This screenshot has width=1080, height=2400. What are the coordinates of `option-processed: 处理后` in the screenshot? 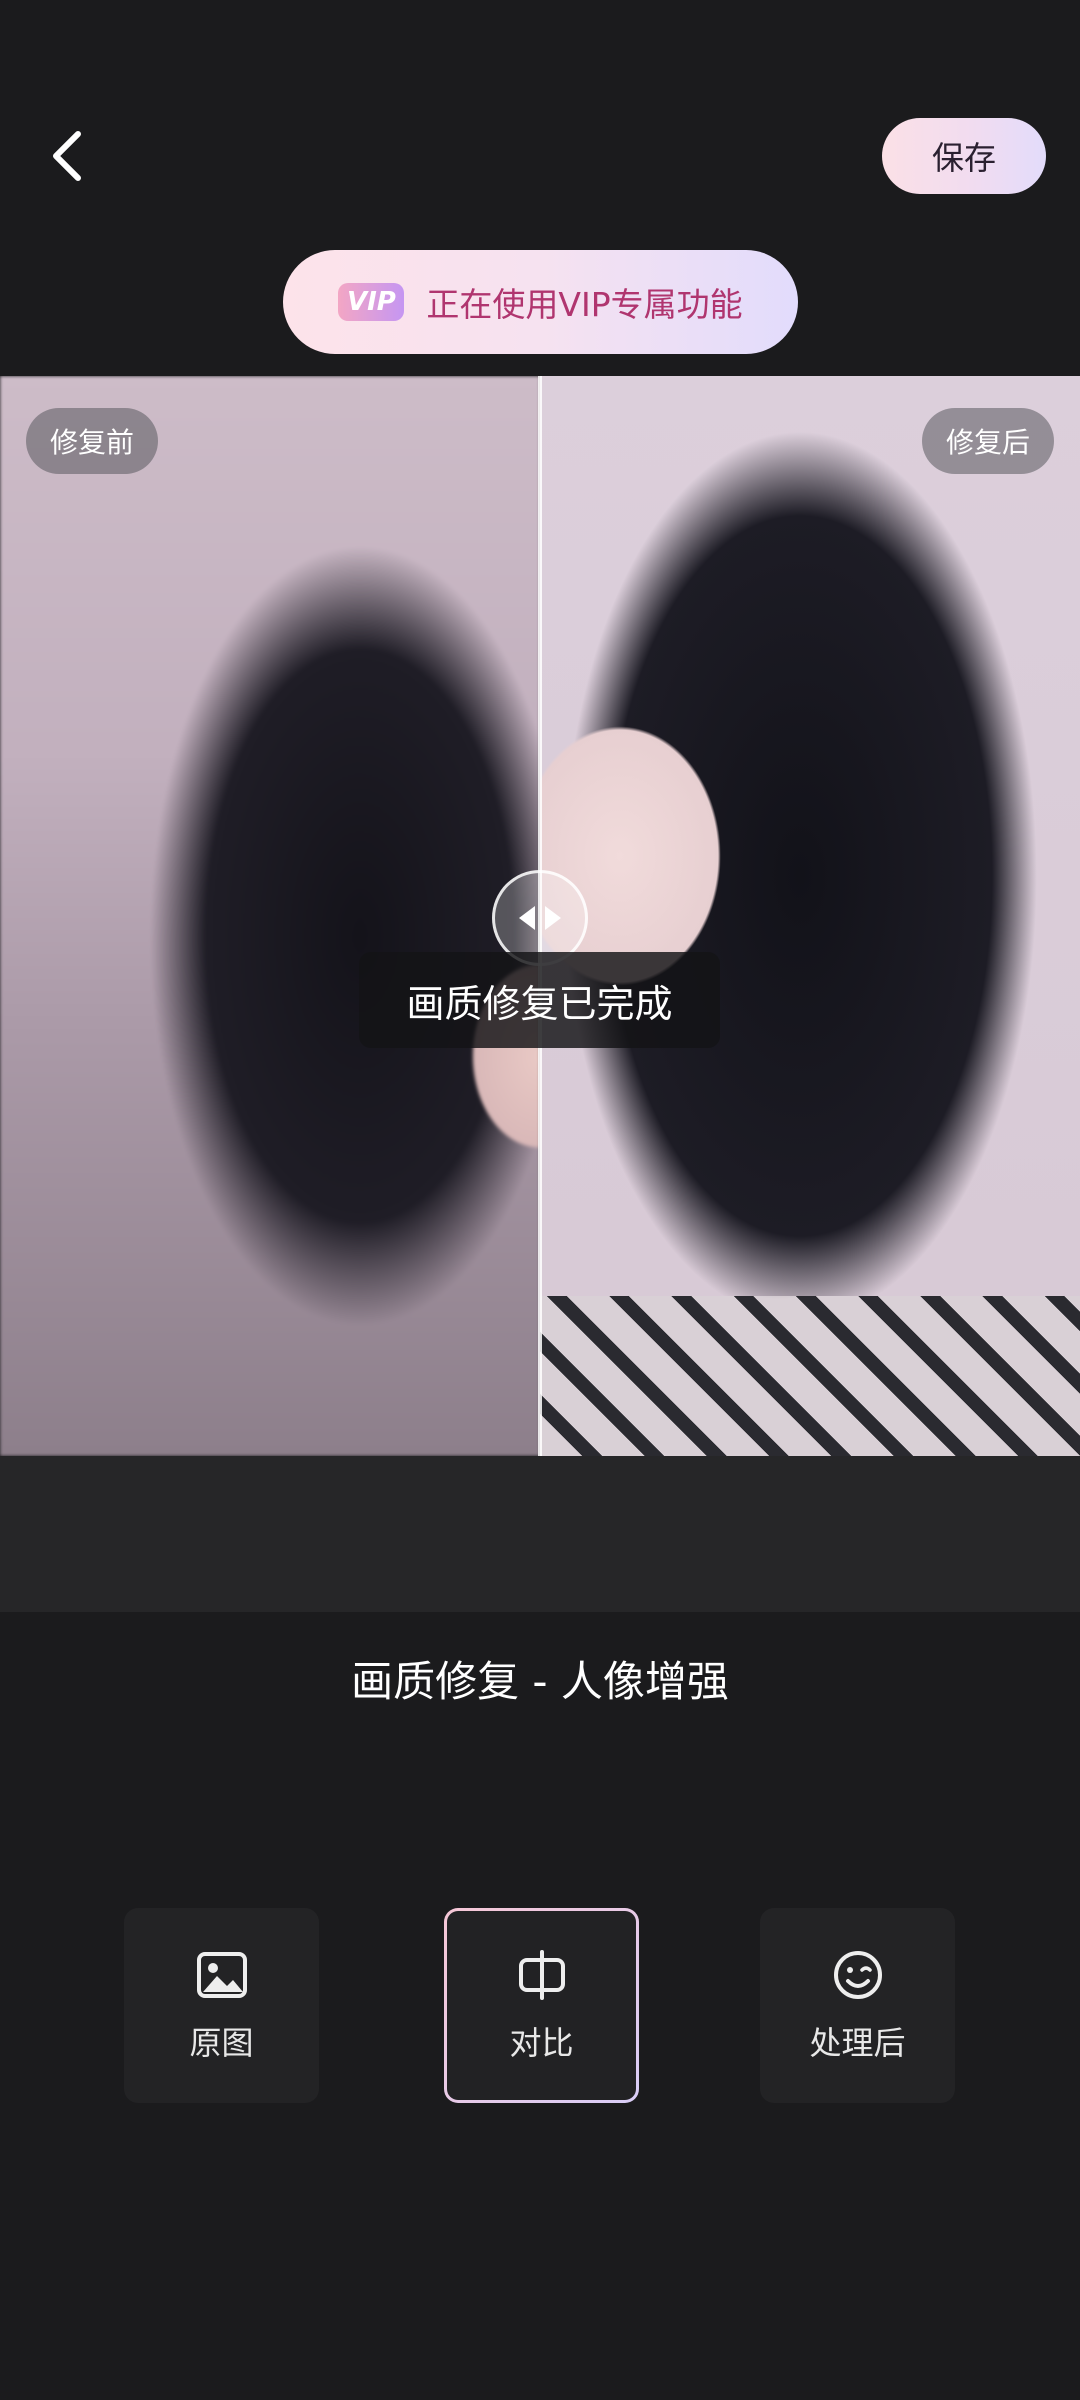 It's located at (857, 2005).